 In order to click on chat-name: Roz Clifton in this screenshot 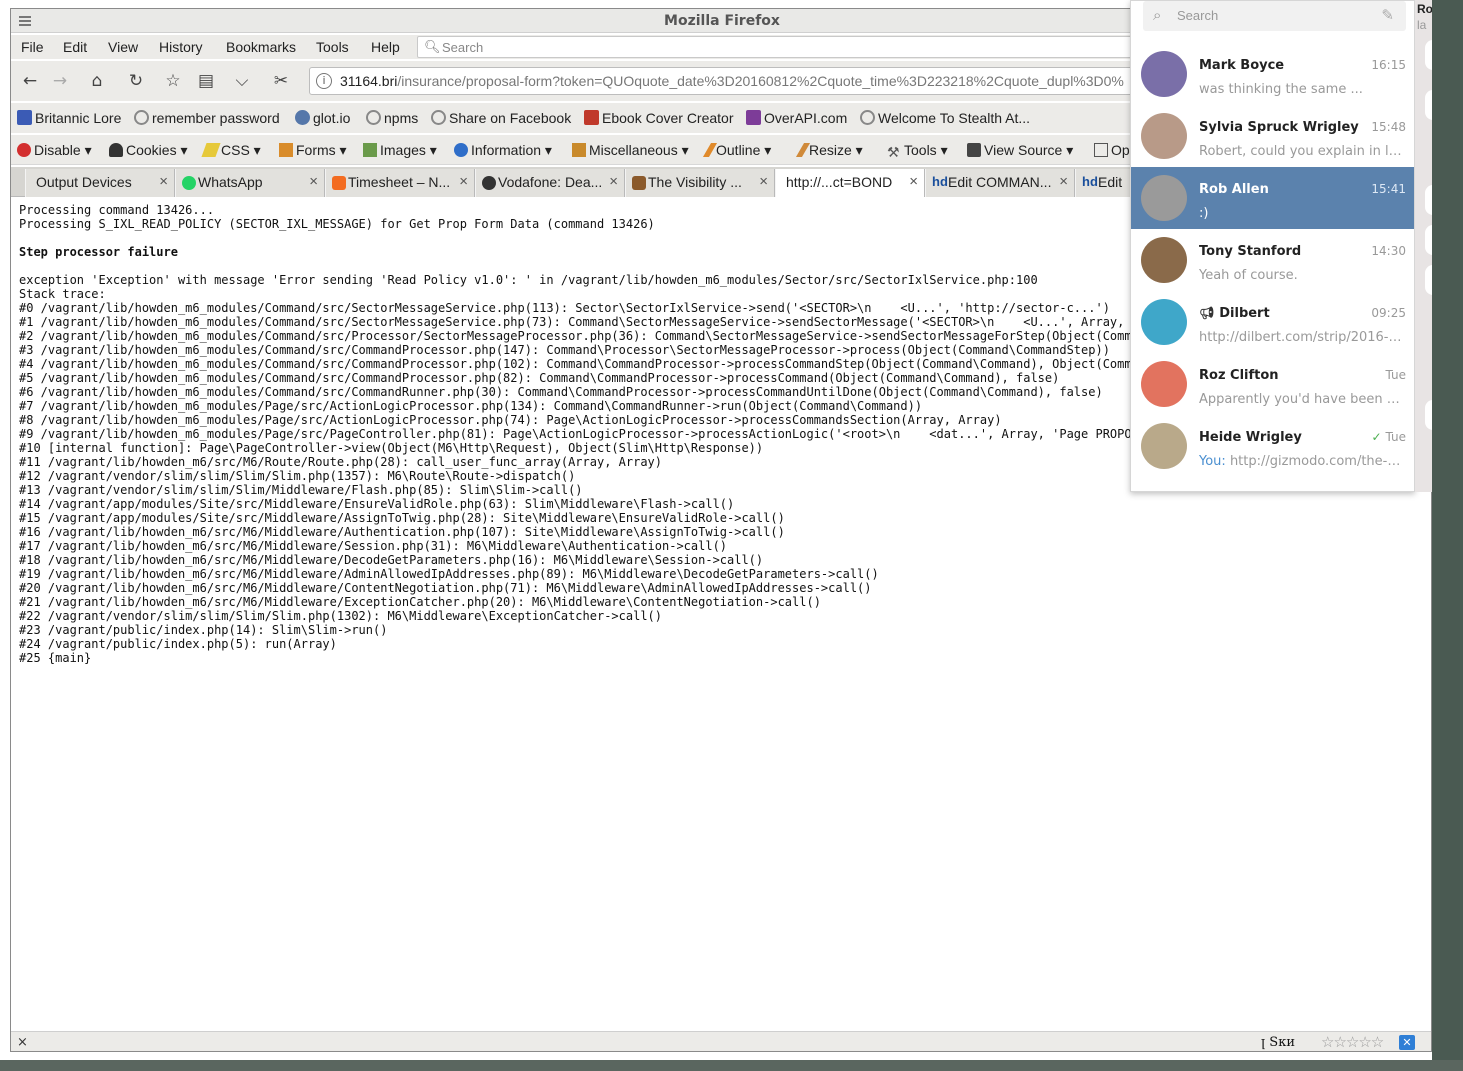, I will do `click(1239, 375)`.